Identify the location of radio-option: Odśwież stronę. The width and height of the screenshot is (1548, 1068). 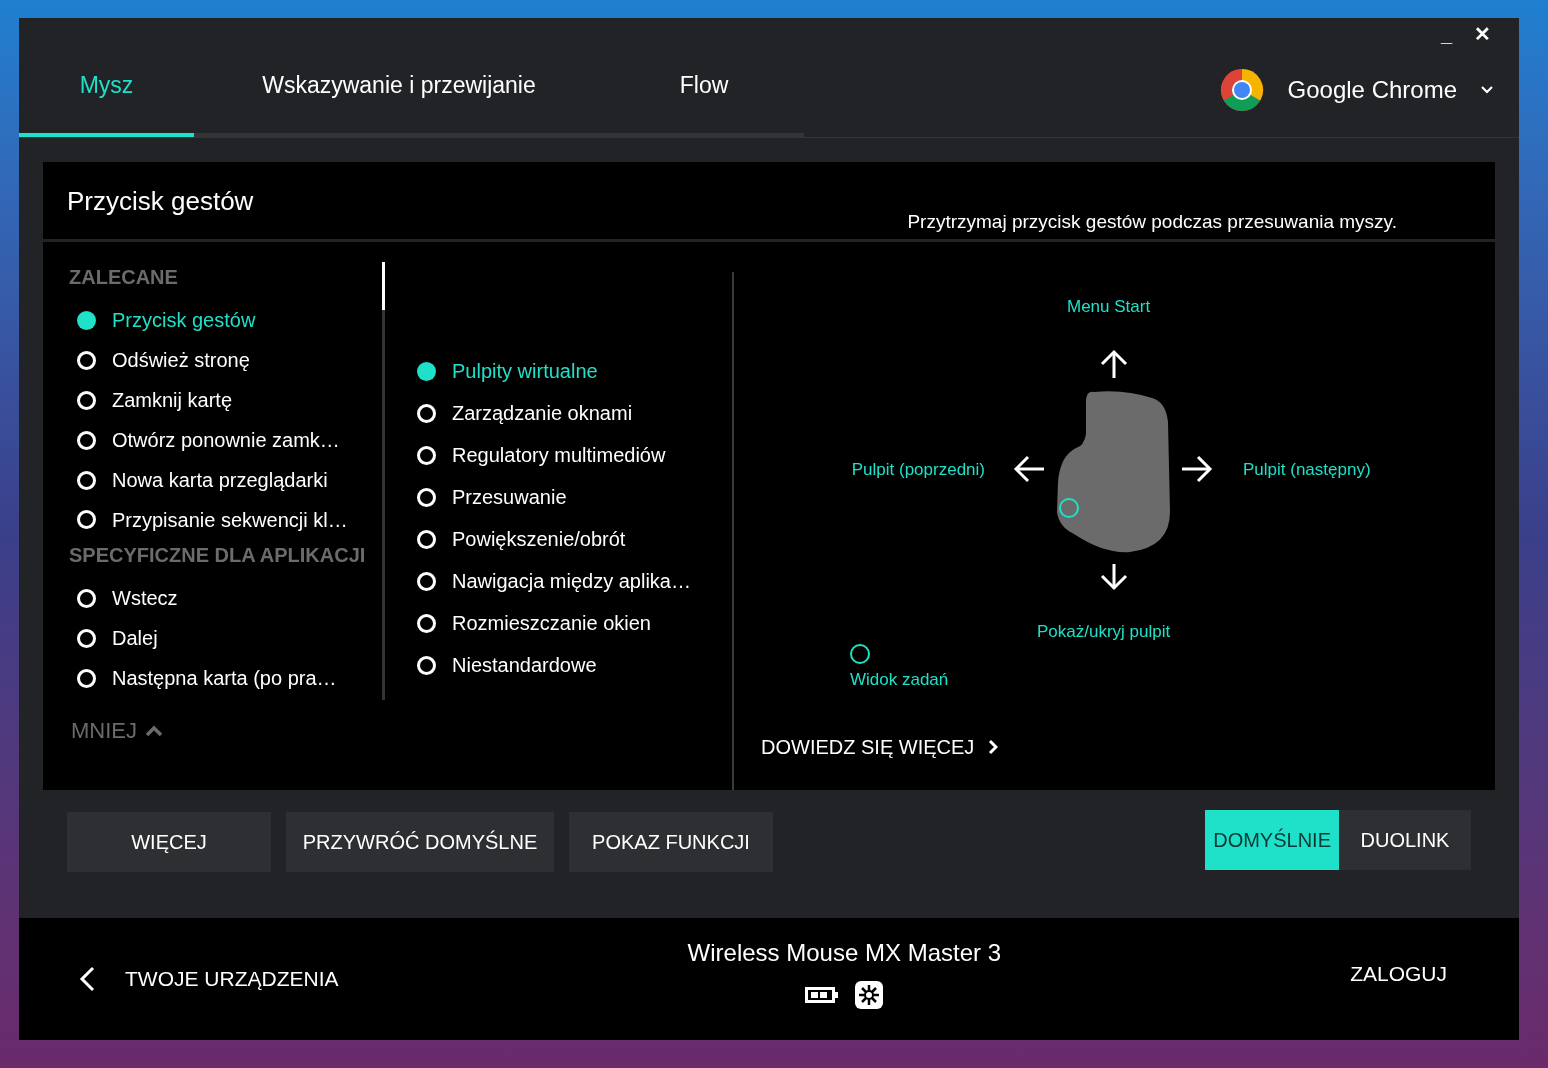
(225, 360).